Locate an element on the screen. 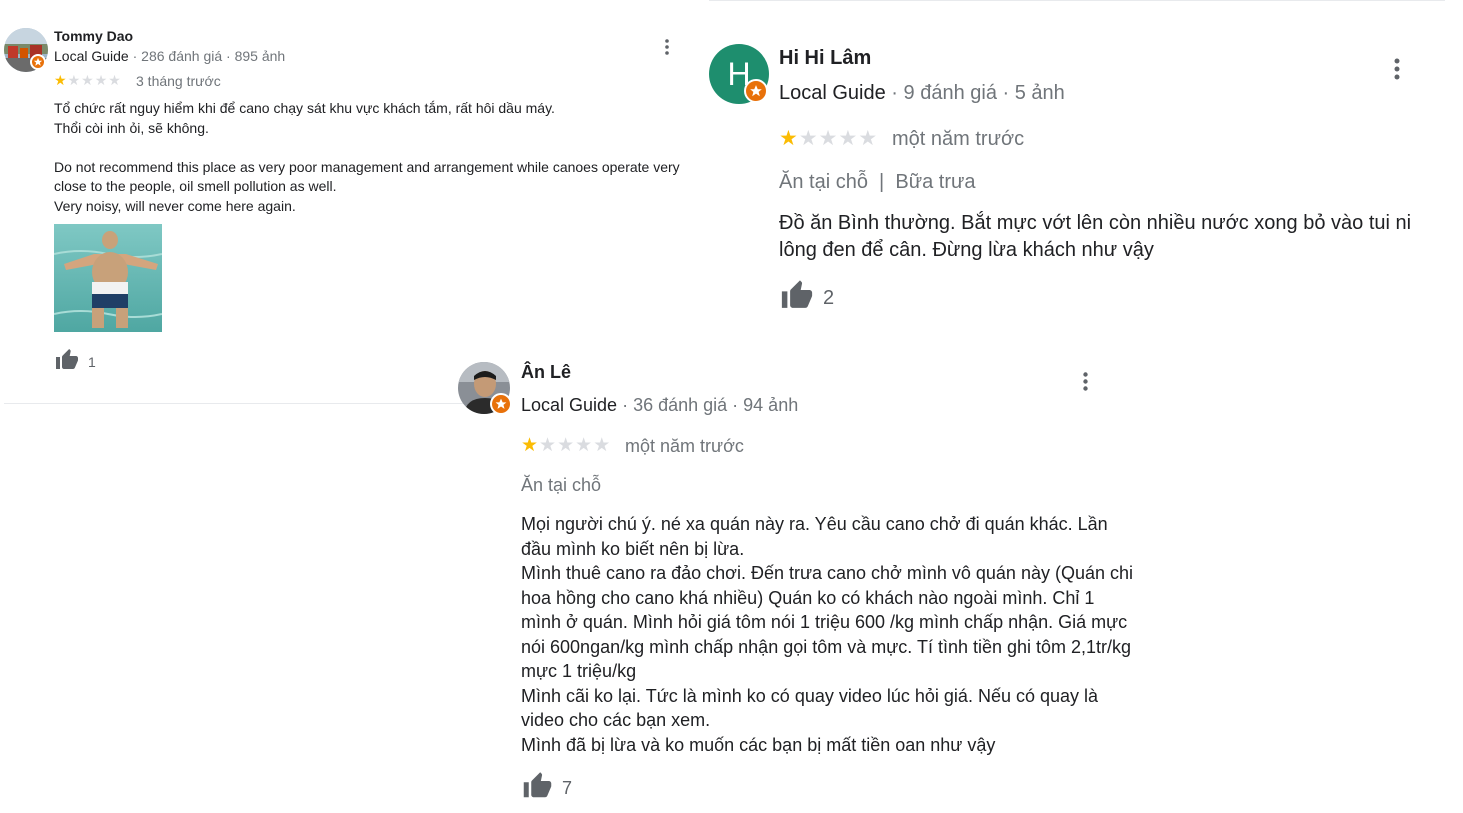  review-time: một năm trước is located at coordinates (684, 446).